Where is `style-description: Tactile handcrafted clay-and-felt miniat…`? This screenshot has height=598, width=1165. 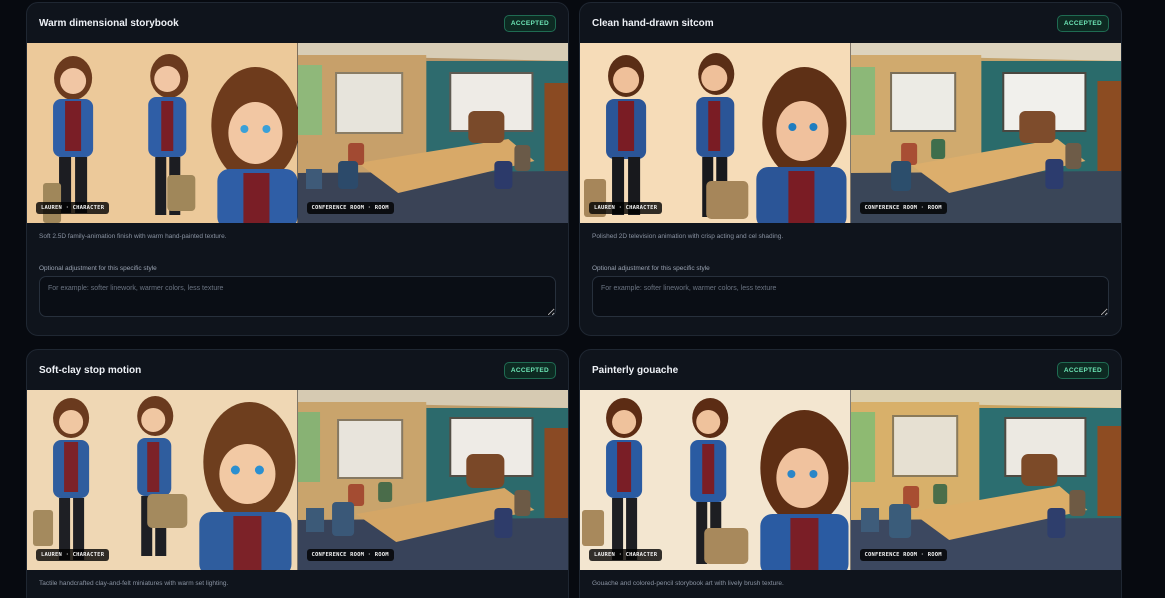 style-description: Tactile handcrafted clay-and-felt miniat… is located at coordinates (134, 583).